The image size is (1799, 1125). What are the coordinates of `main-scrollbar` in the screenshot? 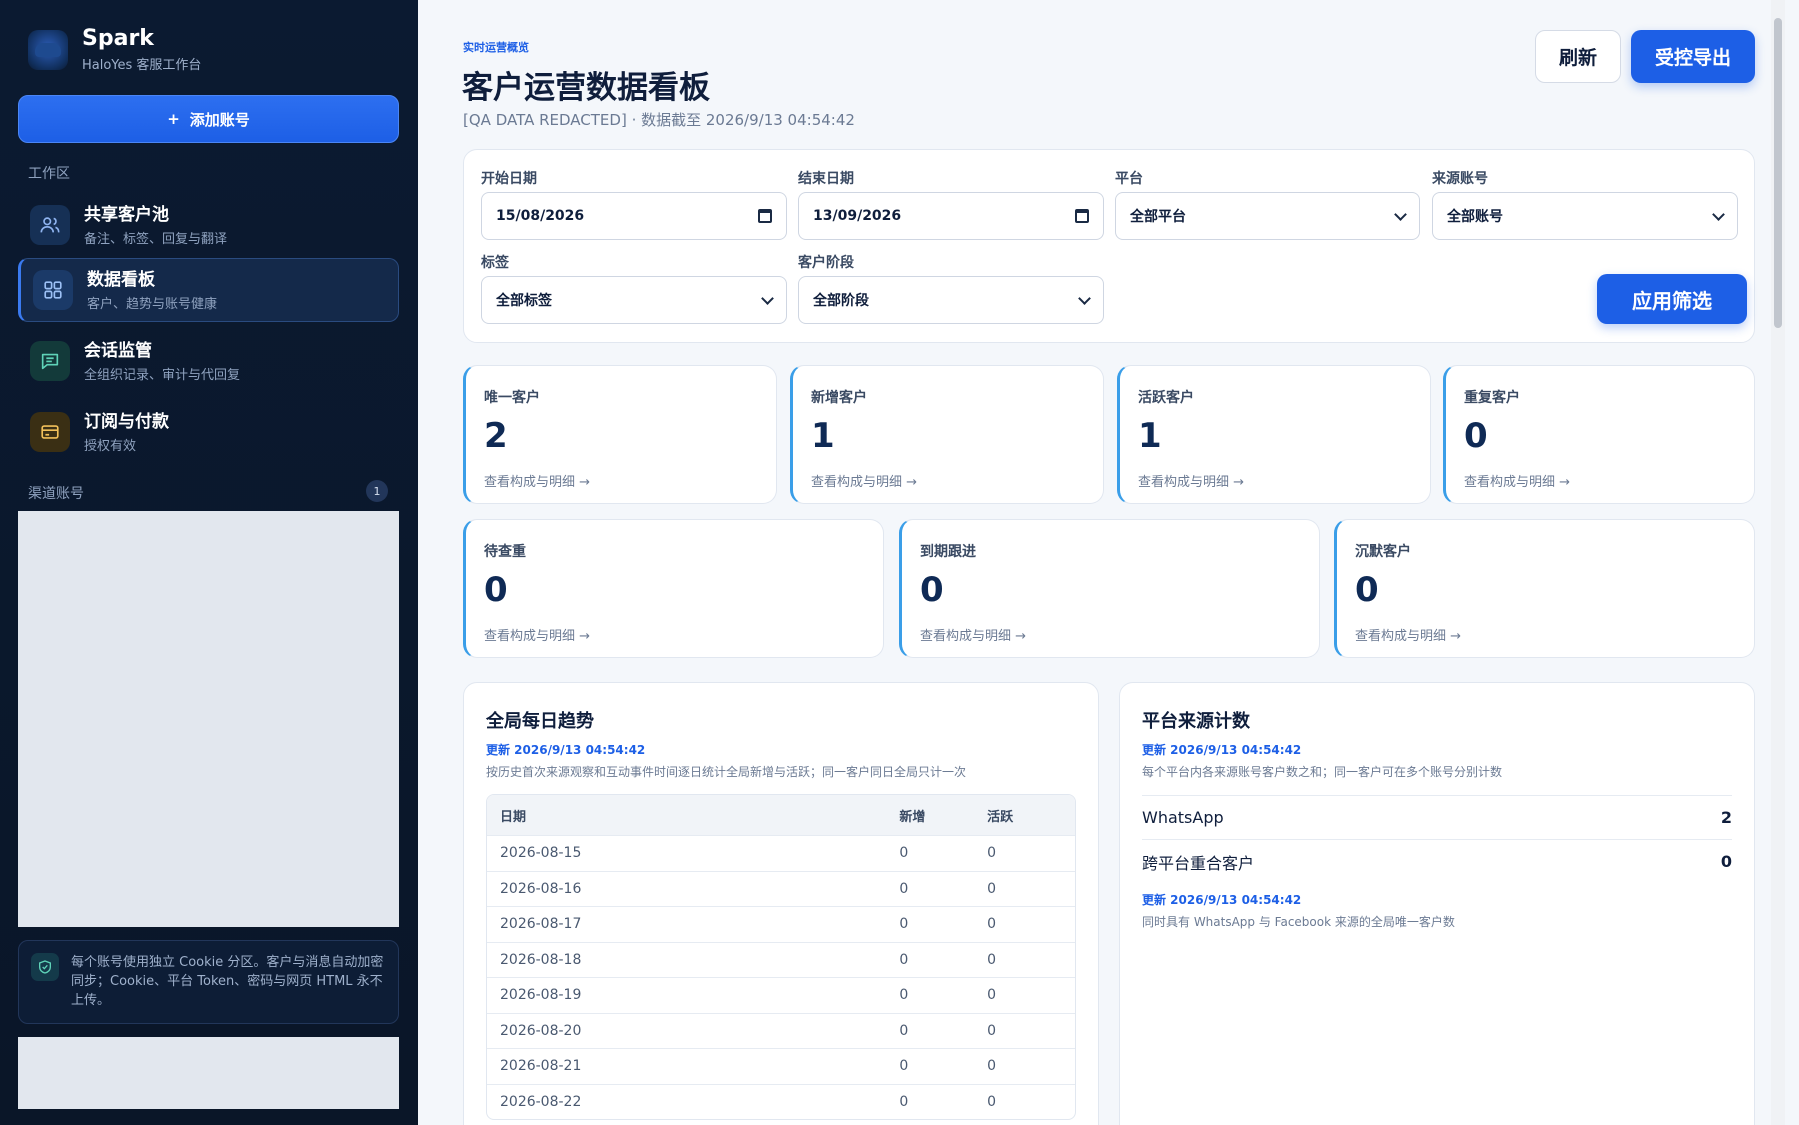 It's located at (1778, 562).